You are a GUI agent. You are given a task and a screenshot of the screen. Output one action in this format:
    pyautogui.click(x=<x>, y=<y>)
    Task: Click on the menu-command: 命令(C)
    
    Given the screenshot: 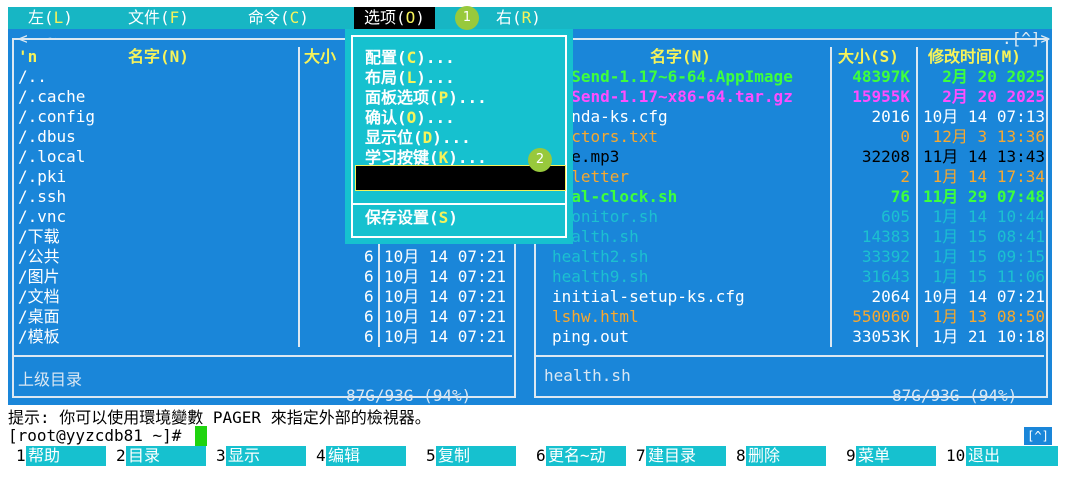 What is the action you would take?
    pyautogui.click(x=278, y=18)
    